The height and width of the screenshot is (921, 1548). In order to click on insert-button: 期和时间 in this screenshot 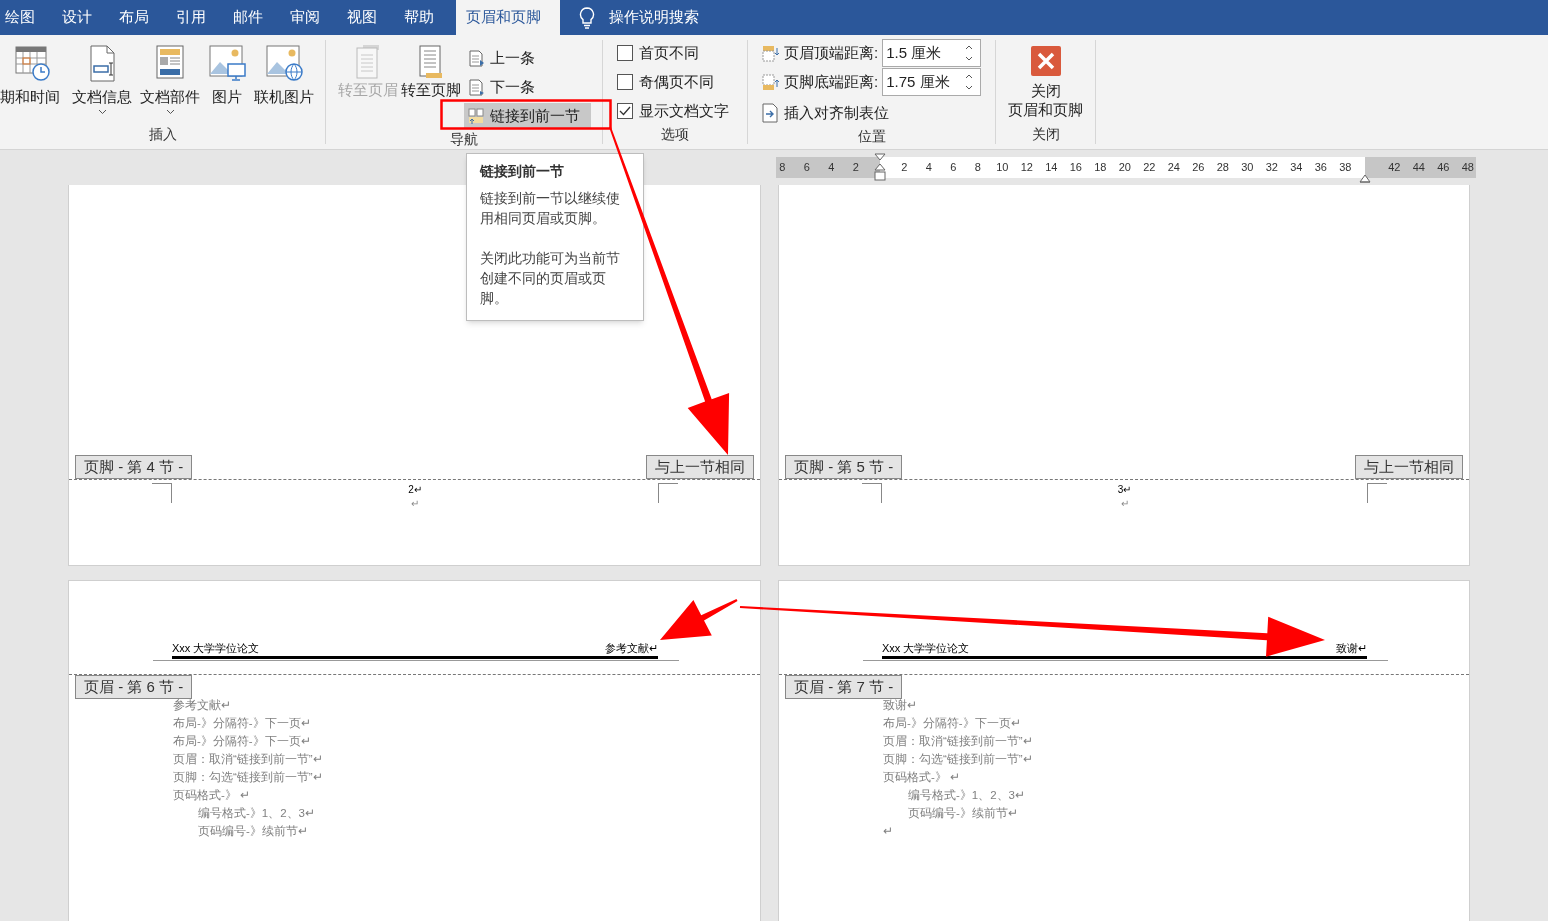, I will do `click(33, 84)`.